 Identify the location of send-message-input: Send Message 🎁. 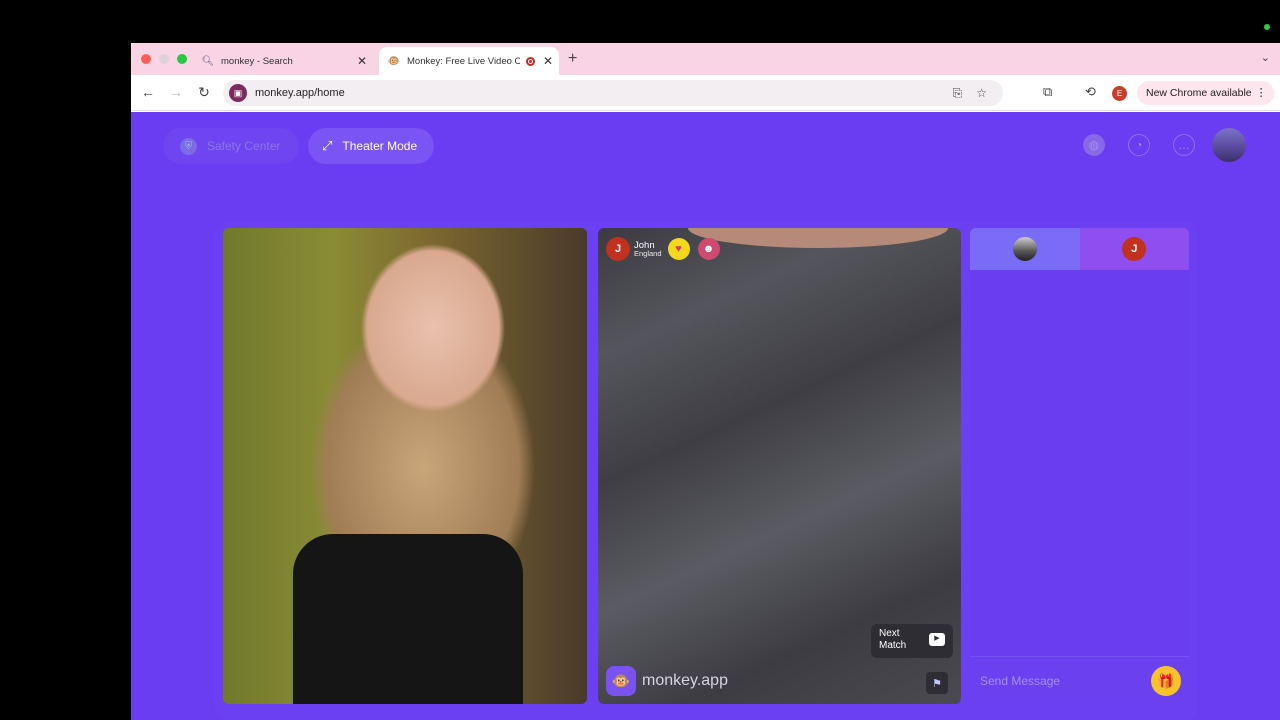
(1079, 680).